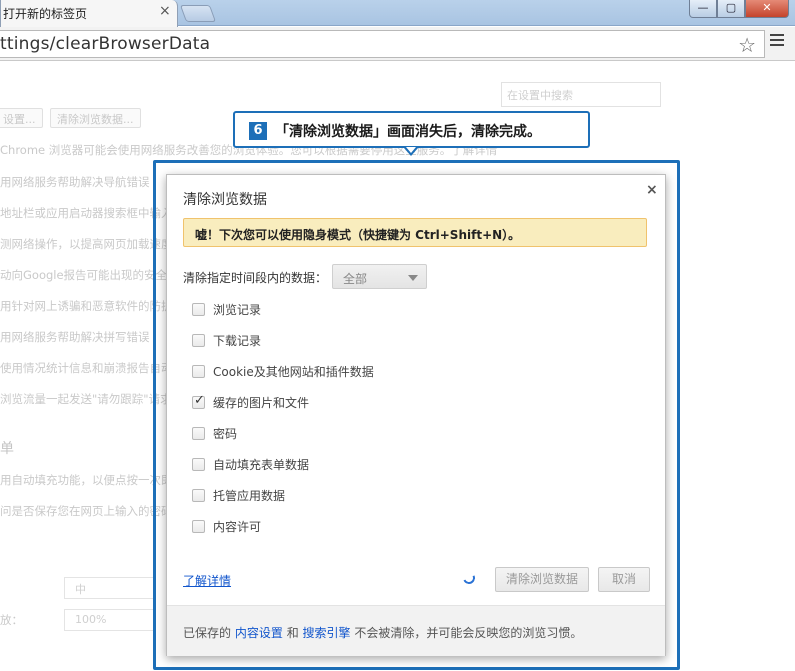 This screenshot has height=671, width=795. I want to click on footer-text: 已保存的 内容设置 和 搜索引擎 不会被清除，并可能会反映您的浏览习惯。, so click(382, 632).